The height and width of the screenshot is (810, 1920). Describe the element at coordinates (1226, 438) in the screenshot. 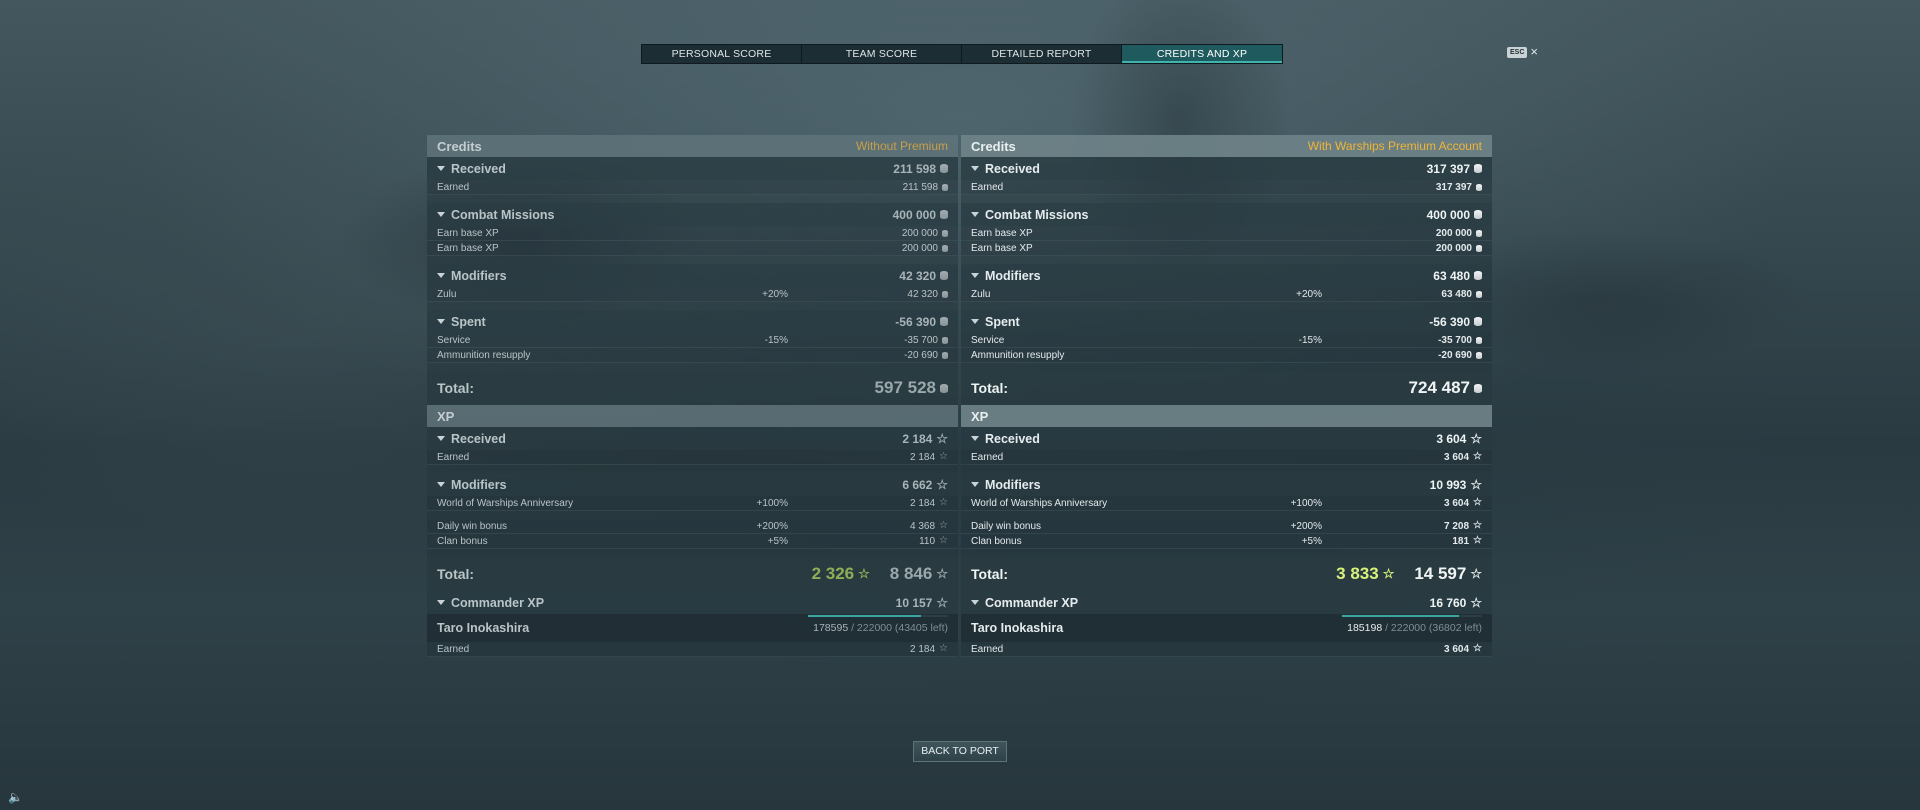

I see `xp-received-group: Received 3 604 ☆` at that location.